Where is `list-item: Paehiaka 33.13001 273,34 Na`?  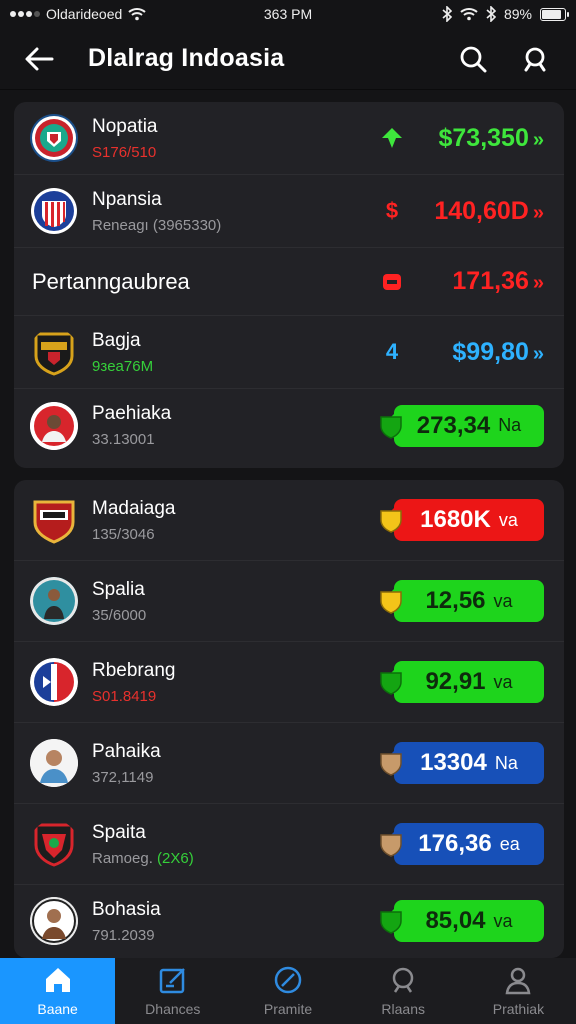
list-item: Paehiaka 33.13001 273,34 Na is located at coordinates (289, 425).